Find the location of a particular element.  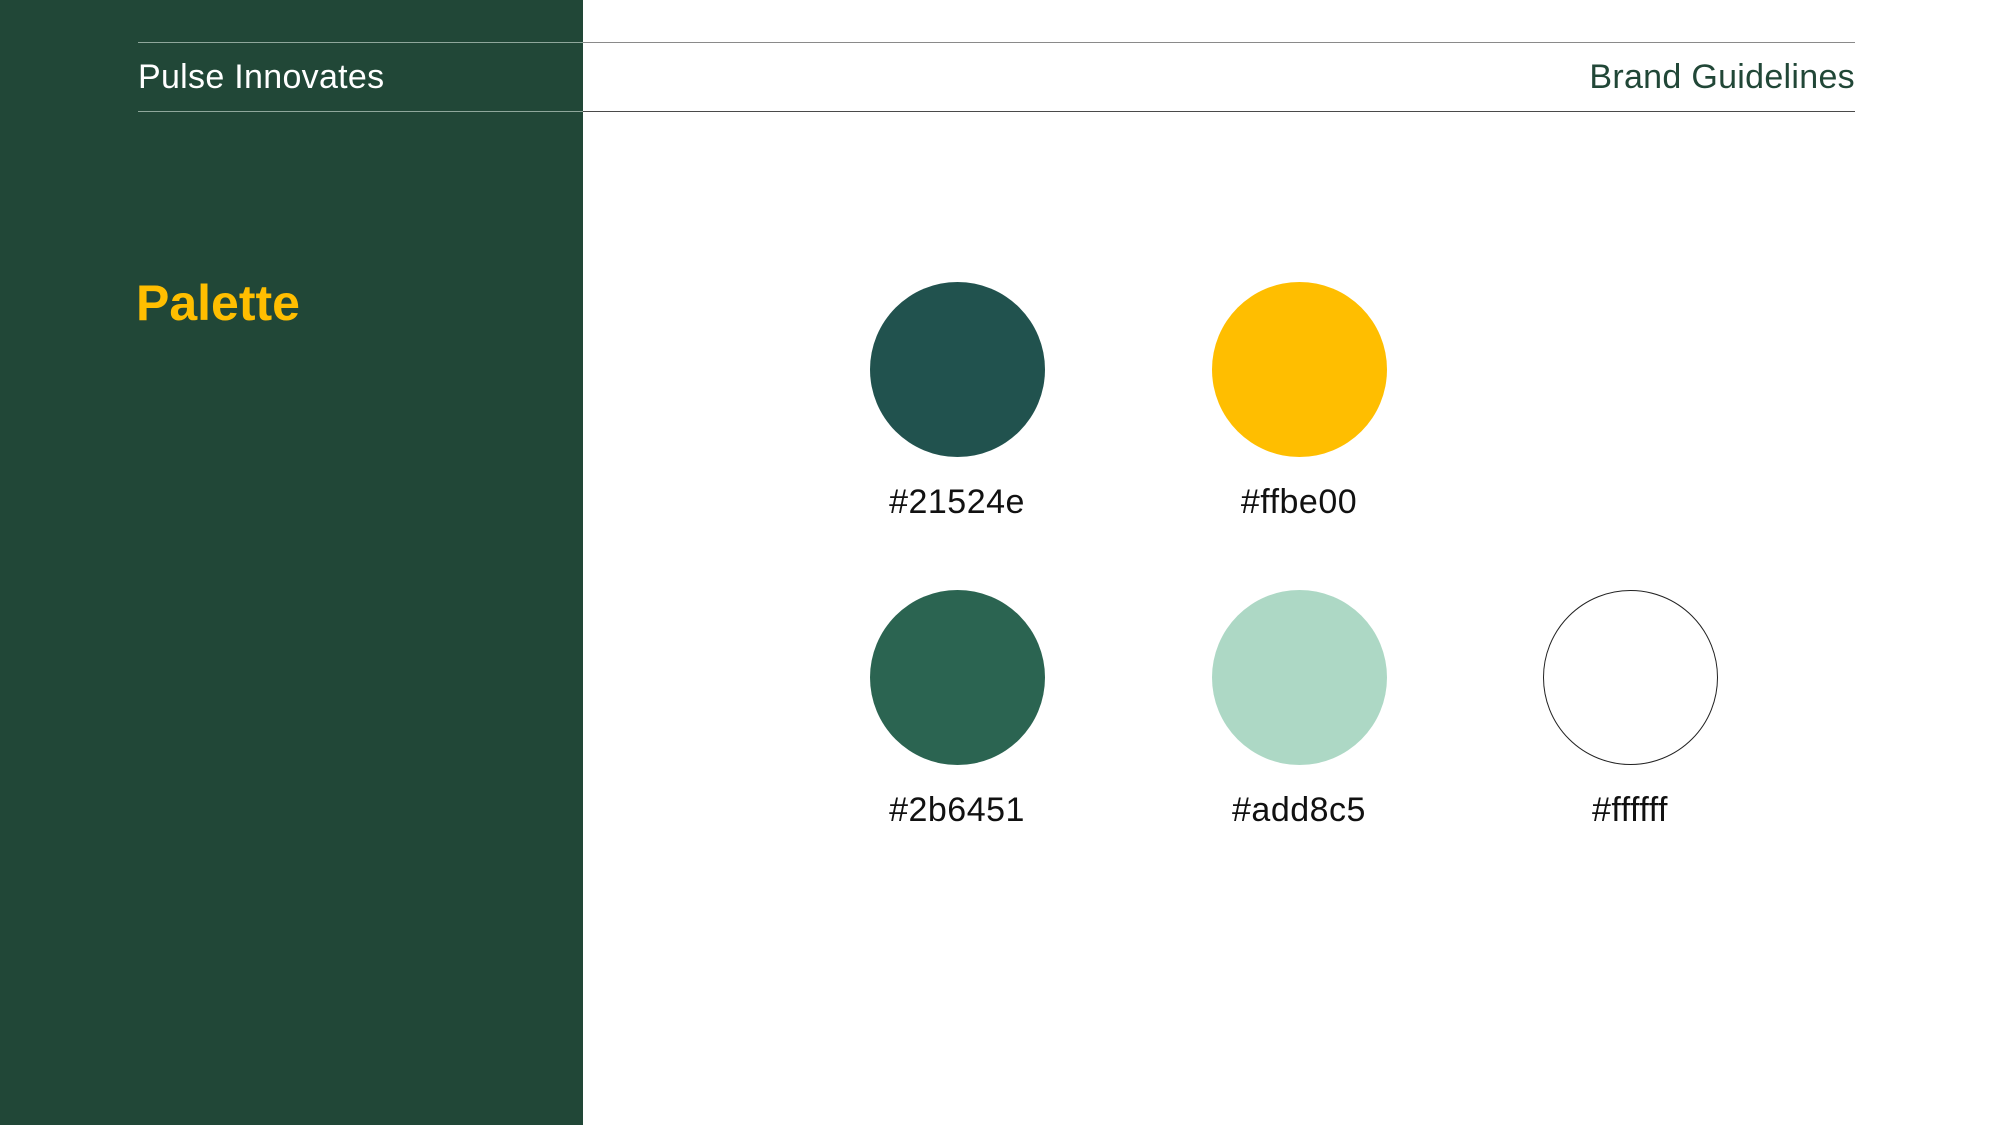

color-swatch: #21524e is located at coordinates (957, 402).